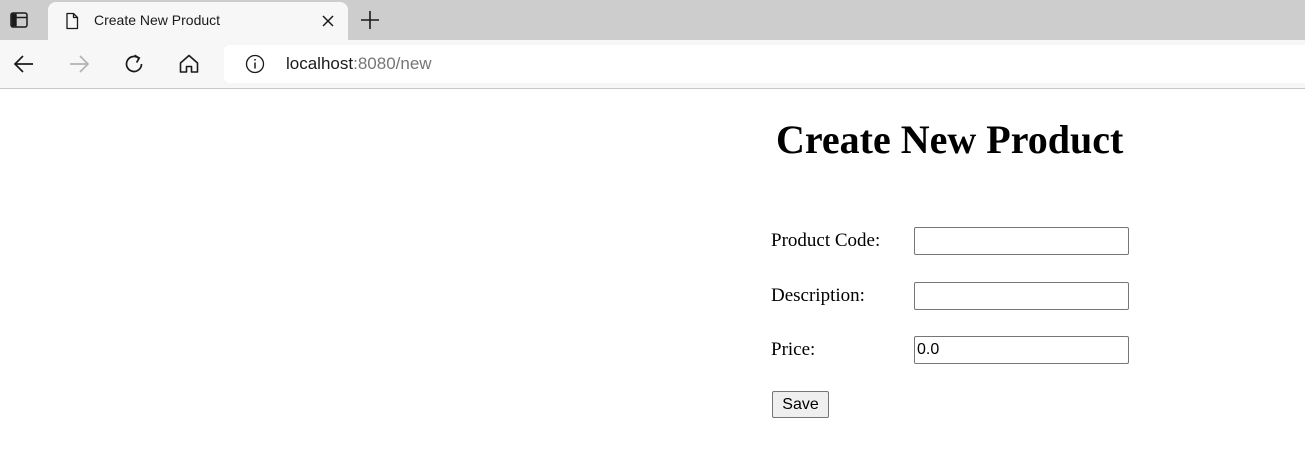 The height and width of the screenshot is (468, 1305). Describe the element at coordinates (1021, 350) in the screenshot. I see `price-input` at that location.